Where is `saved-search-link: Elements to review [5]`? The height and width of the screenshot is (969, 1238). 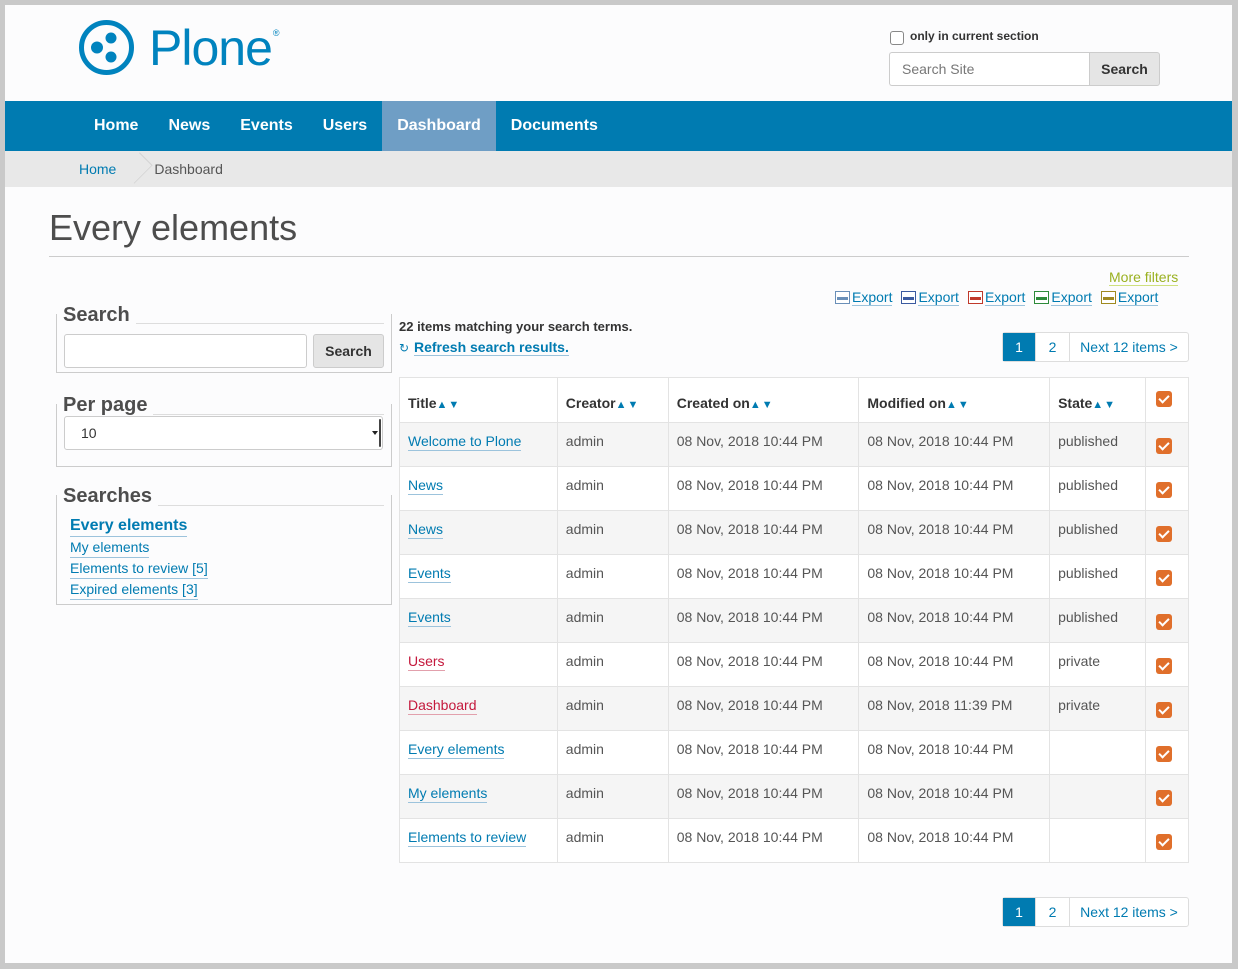
saved-search-link: Elements to review [5] is located at coordinates (139, 569).